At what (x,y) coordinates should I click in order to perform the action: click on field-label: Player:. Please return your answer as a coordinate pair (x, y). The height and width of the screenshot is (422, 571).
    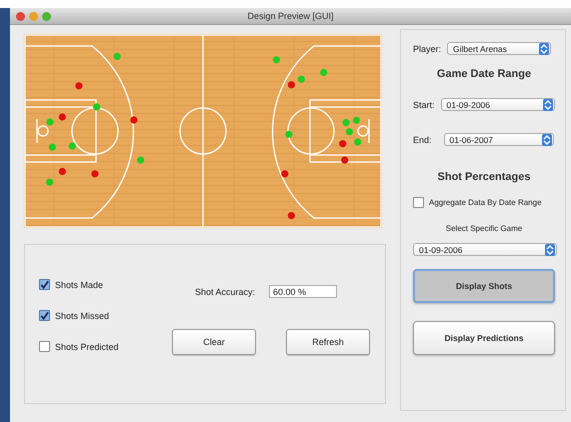
    Looking at the image, I should click on (427, 49).